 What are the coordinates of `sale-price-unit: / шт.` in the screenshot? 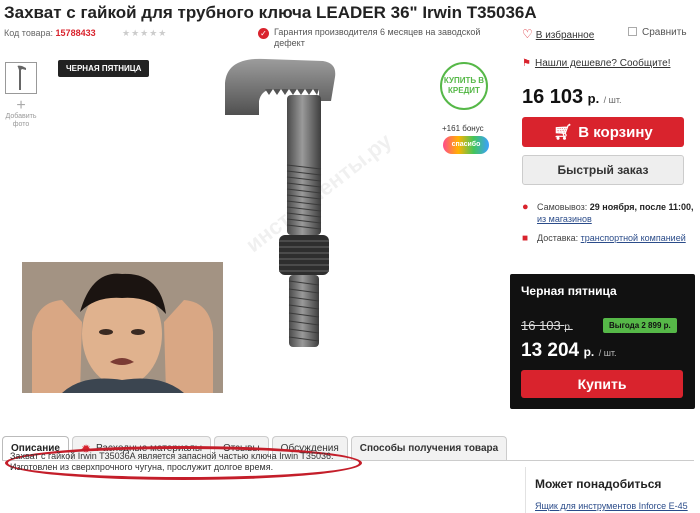 It's located at (607, 353).